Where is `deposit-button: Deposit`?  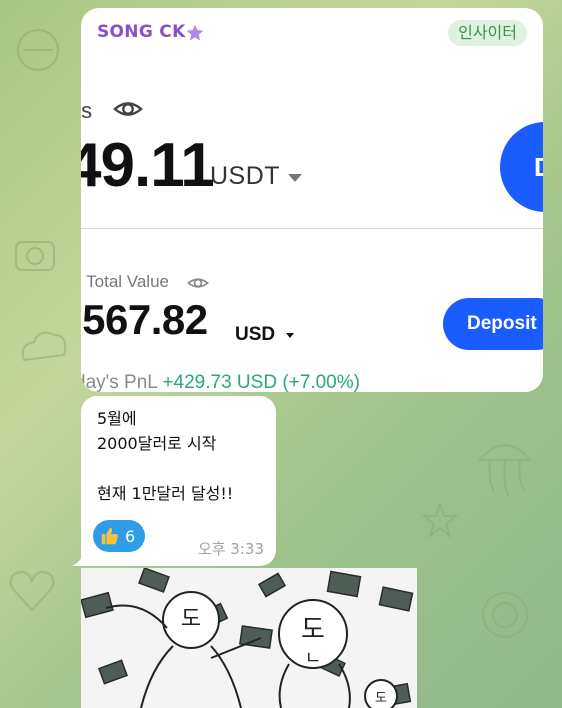 deposit-button: Deposit is located at coordinates (493, 324).